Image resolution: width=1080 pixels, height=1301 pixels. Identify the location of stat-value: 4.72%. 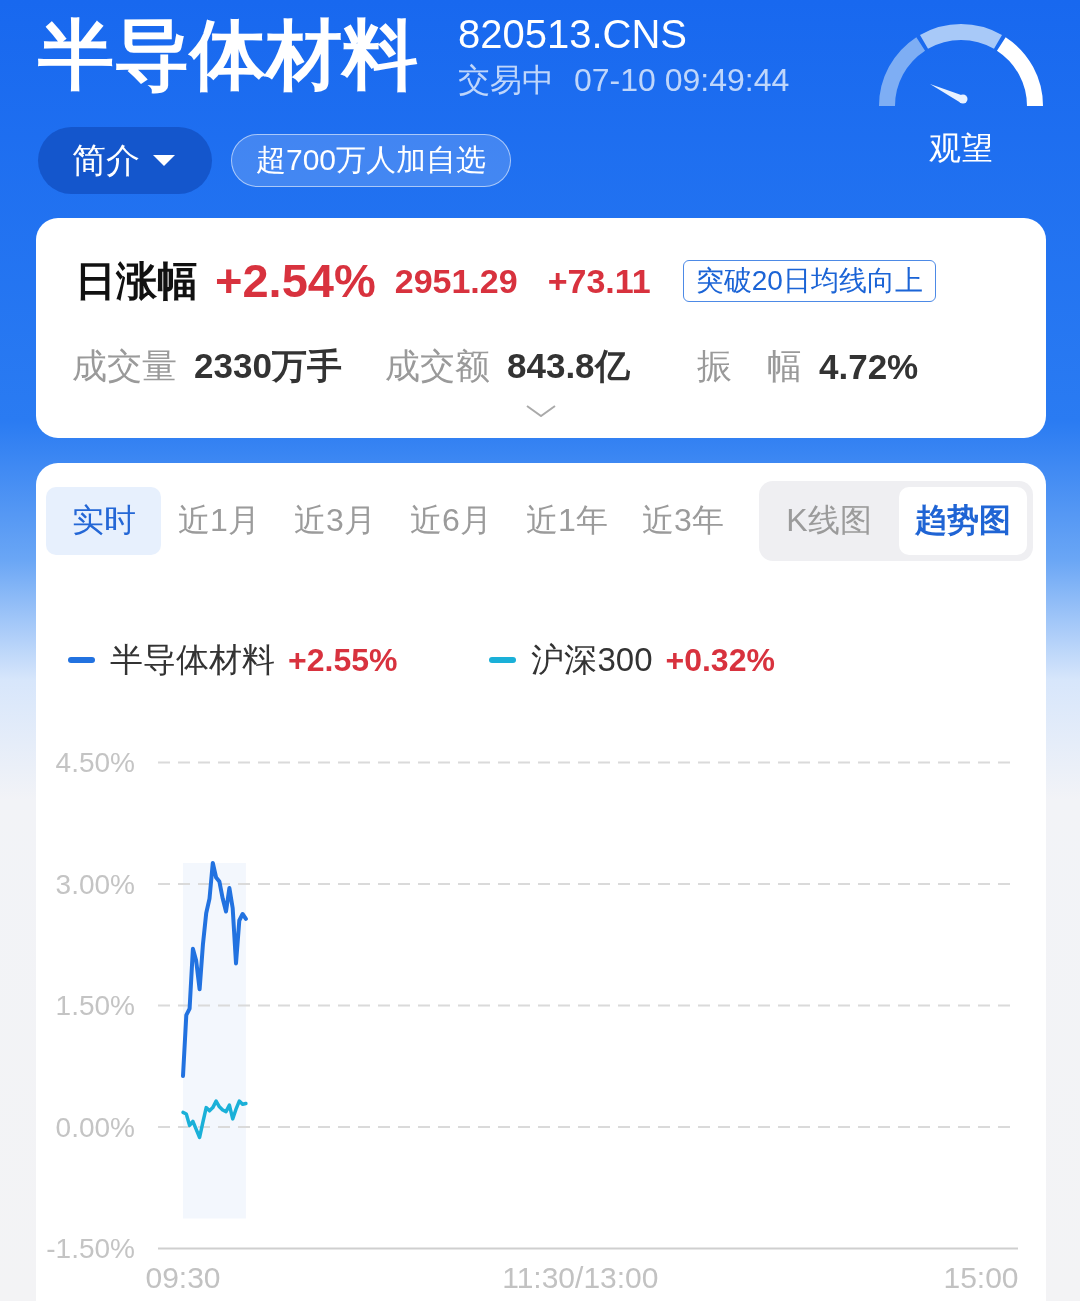
(869, 366).